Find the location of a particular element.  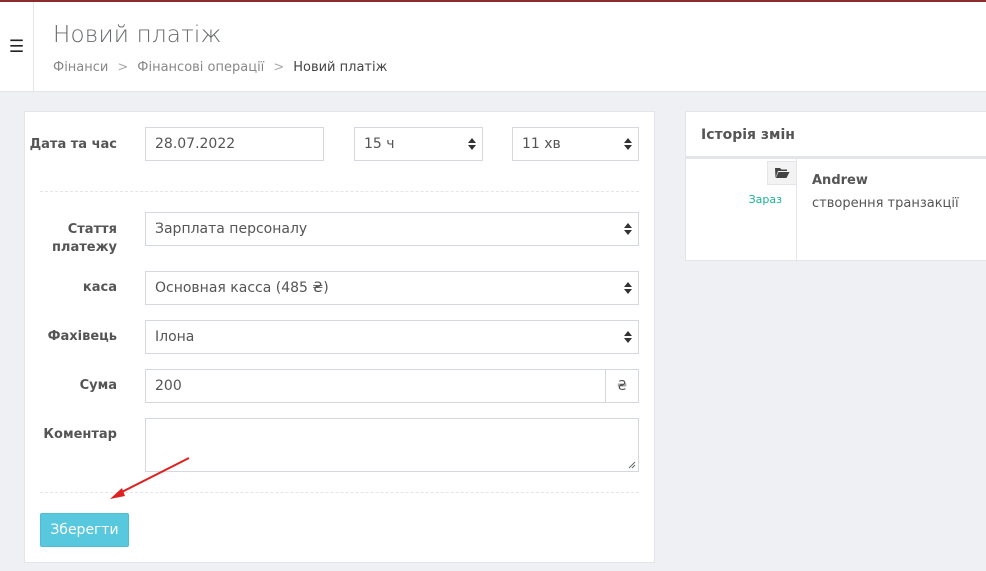

specialist-label: Фахівець is located at coordinates (82, 336).